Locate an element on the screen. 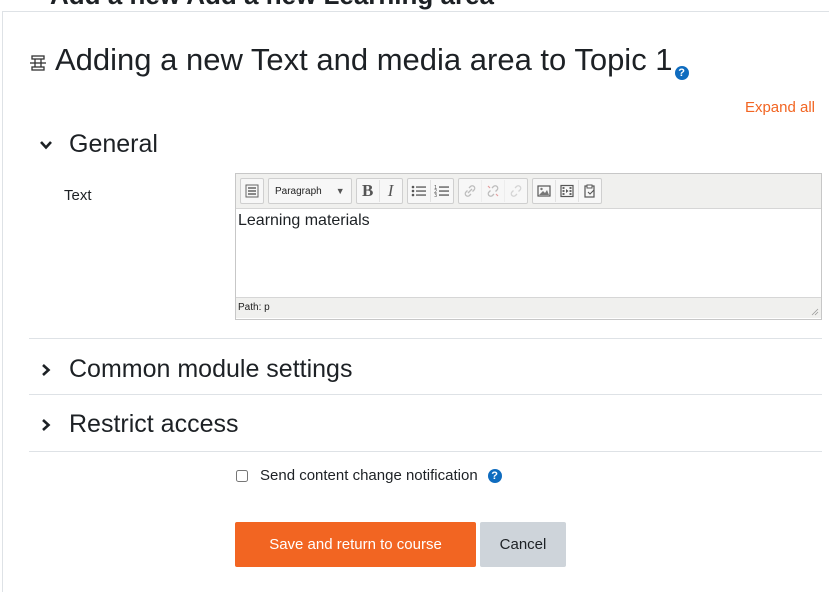 The height and width of the screenshot is (592, 829). unlink-button is located at coordinates (492, 191).